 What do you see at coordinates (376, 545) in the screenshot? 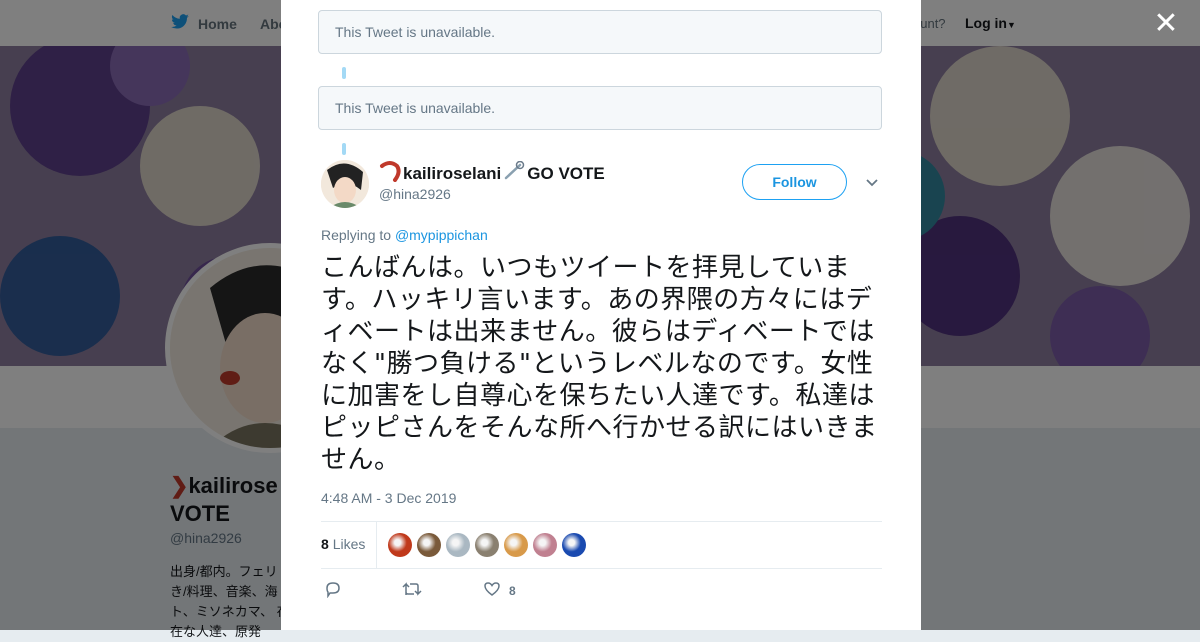
I see `stats-divider` at bounding box center [376, 545].